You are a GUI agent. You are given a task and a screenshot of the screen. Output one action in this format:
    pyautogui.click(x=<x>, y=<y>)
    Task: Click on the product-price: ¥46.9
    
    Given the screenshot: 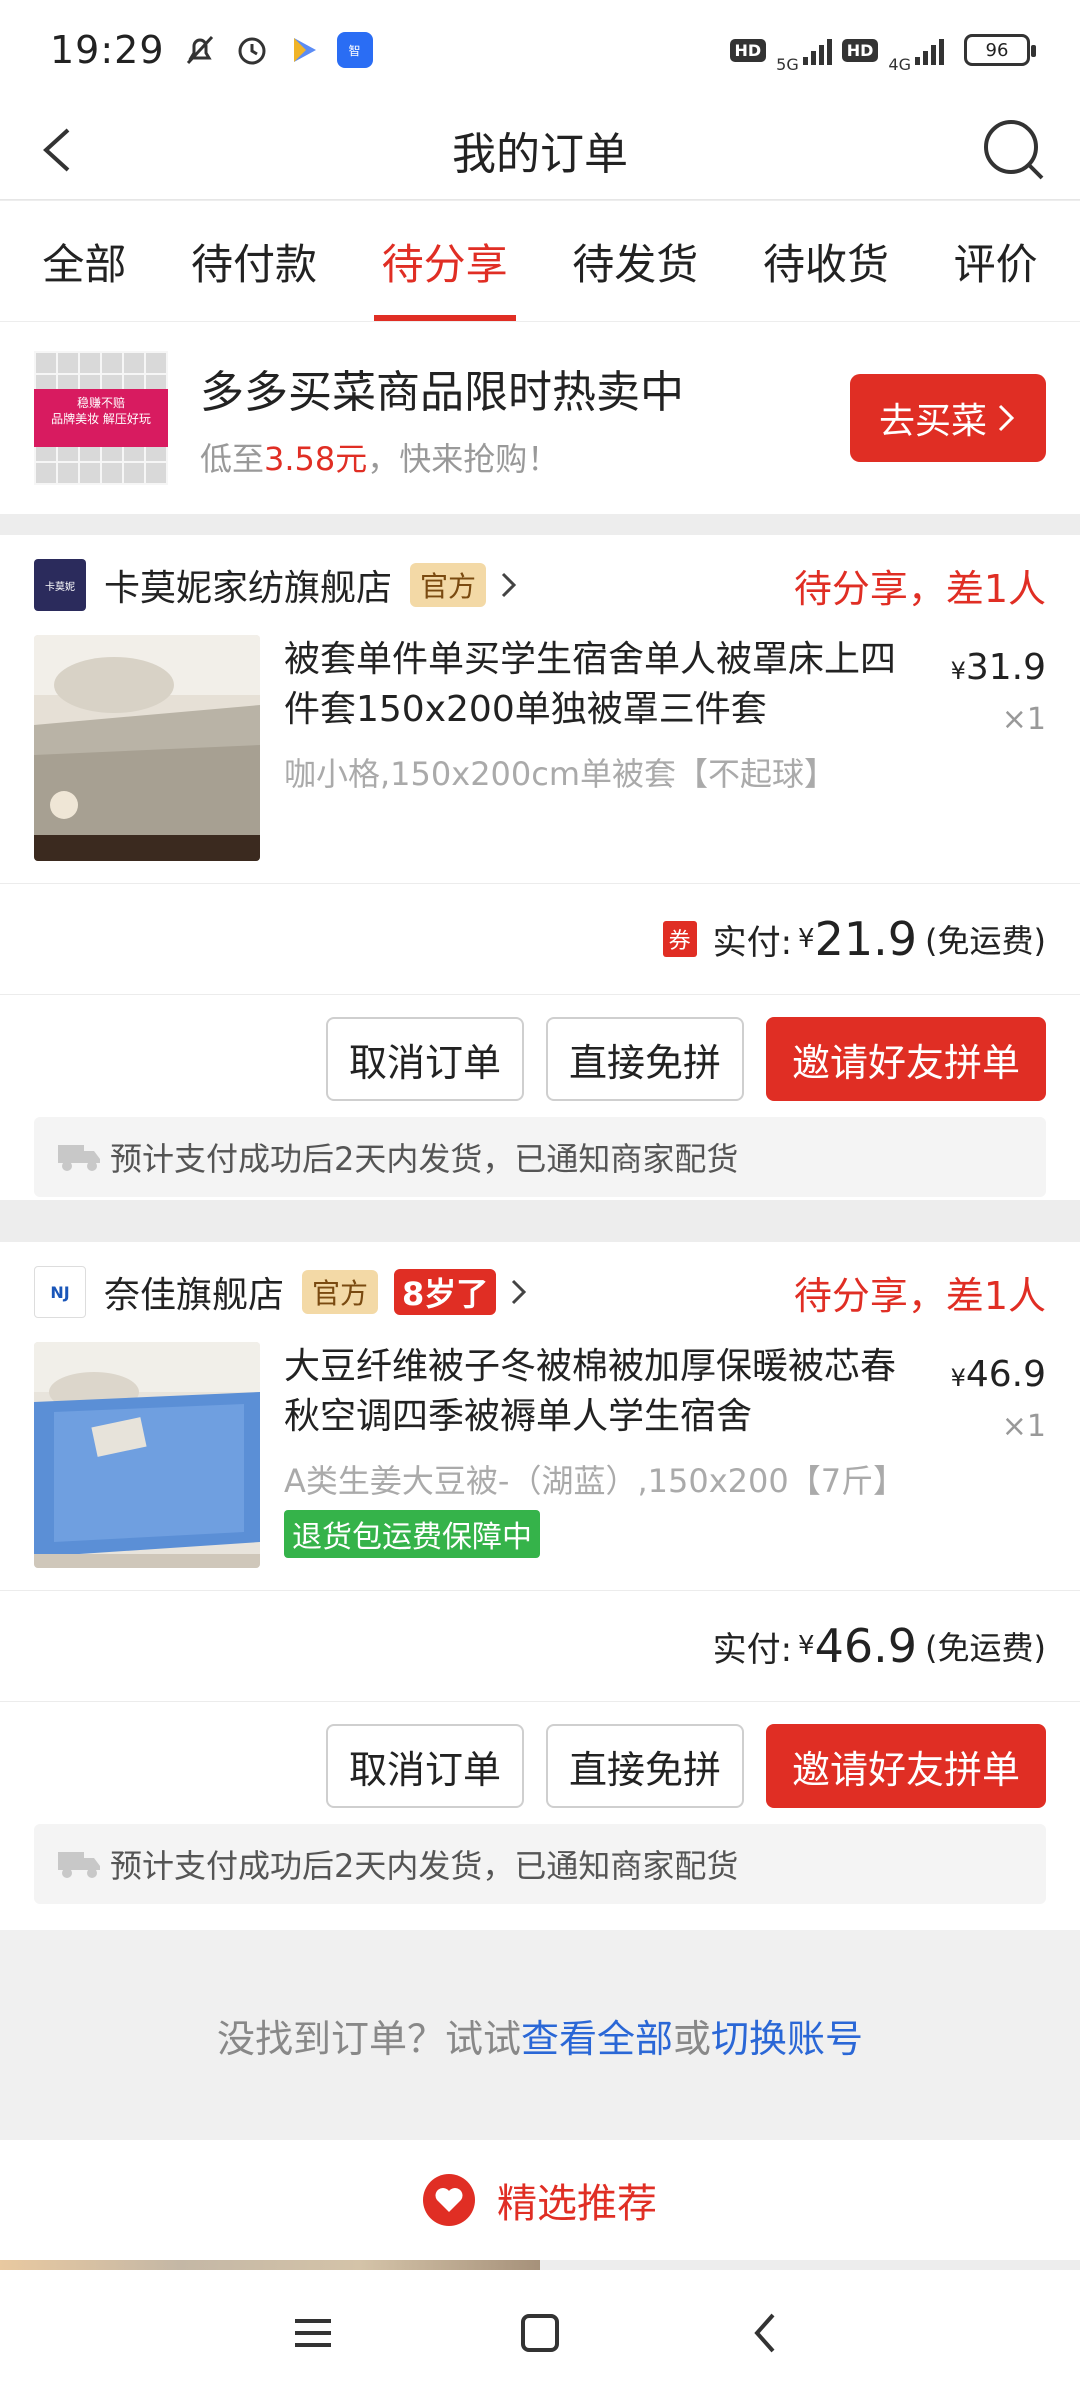 What is the action you would take?
    pyautogui.click(x=998, y=1374)
    